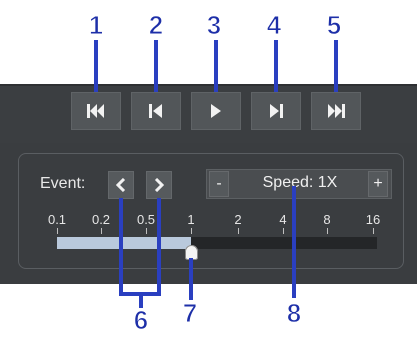  I want to click on chevron-left-icon, so click(121, 185).